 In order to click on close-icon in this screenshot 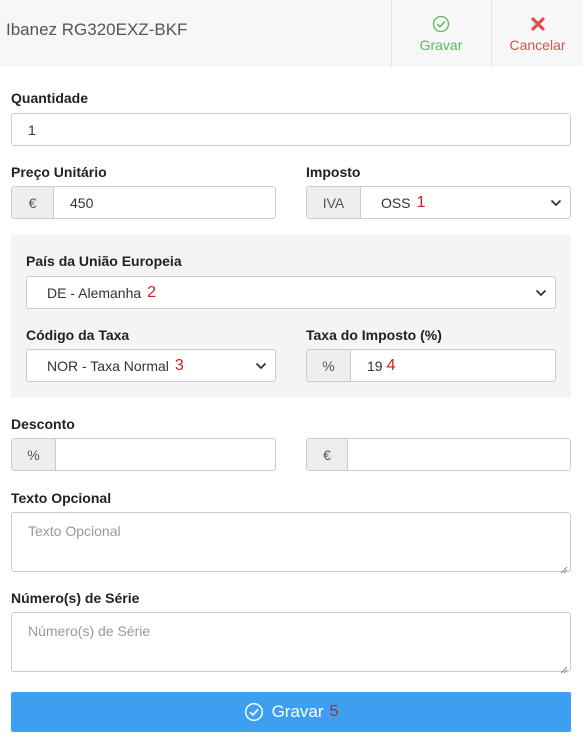, I will do `click(537, 24)`.